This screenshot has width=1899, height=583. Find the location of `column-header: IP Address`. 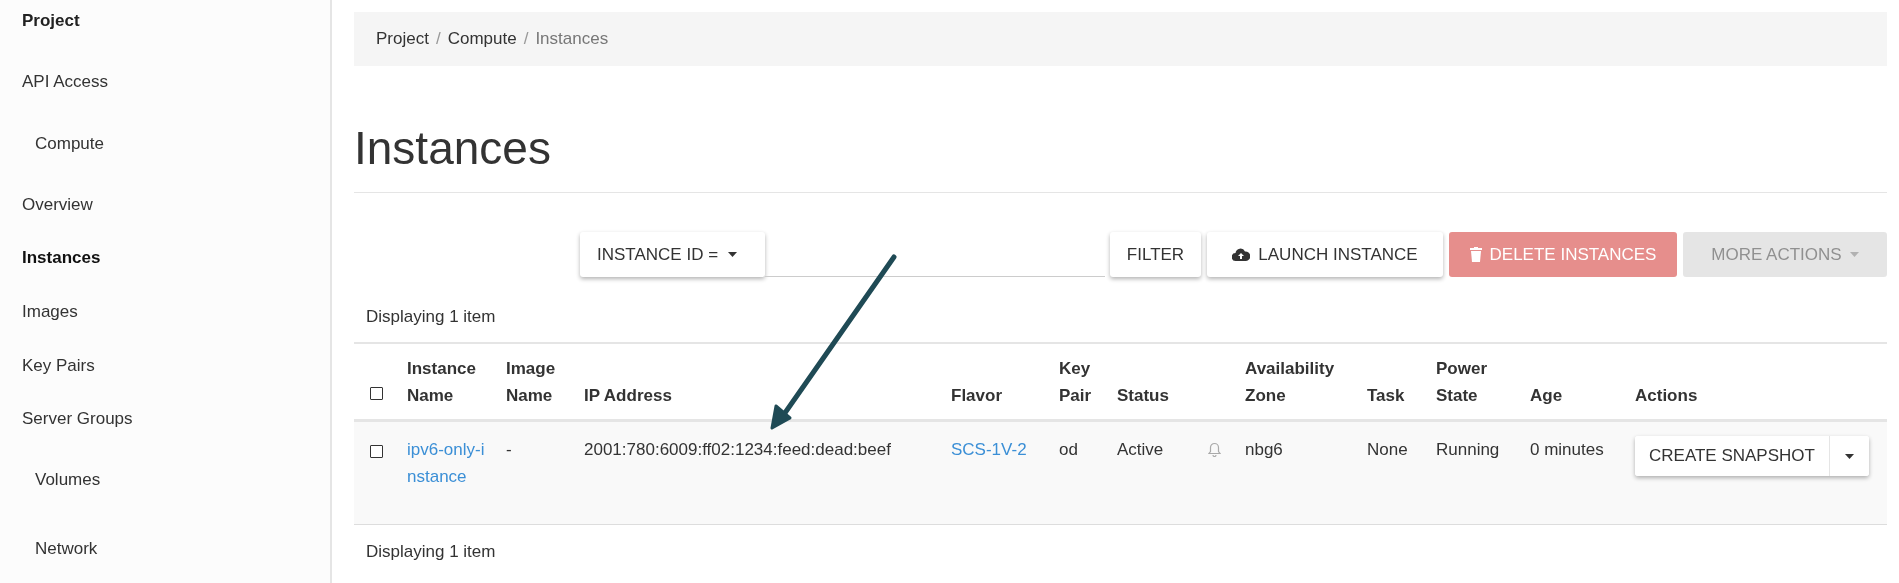

column-header: IP Address is located at coordinates (628, 395).